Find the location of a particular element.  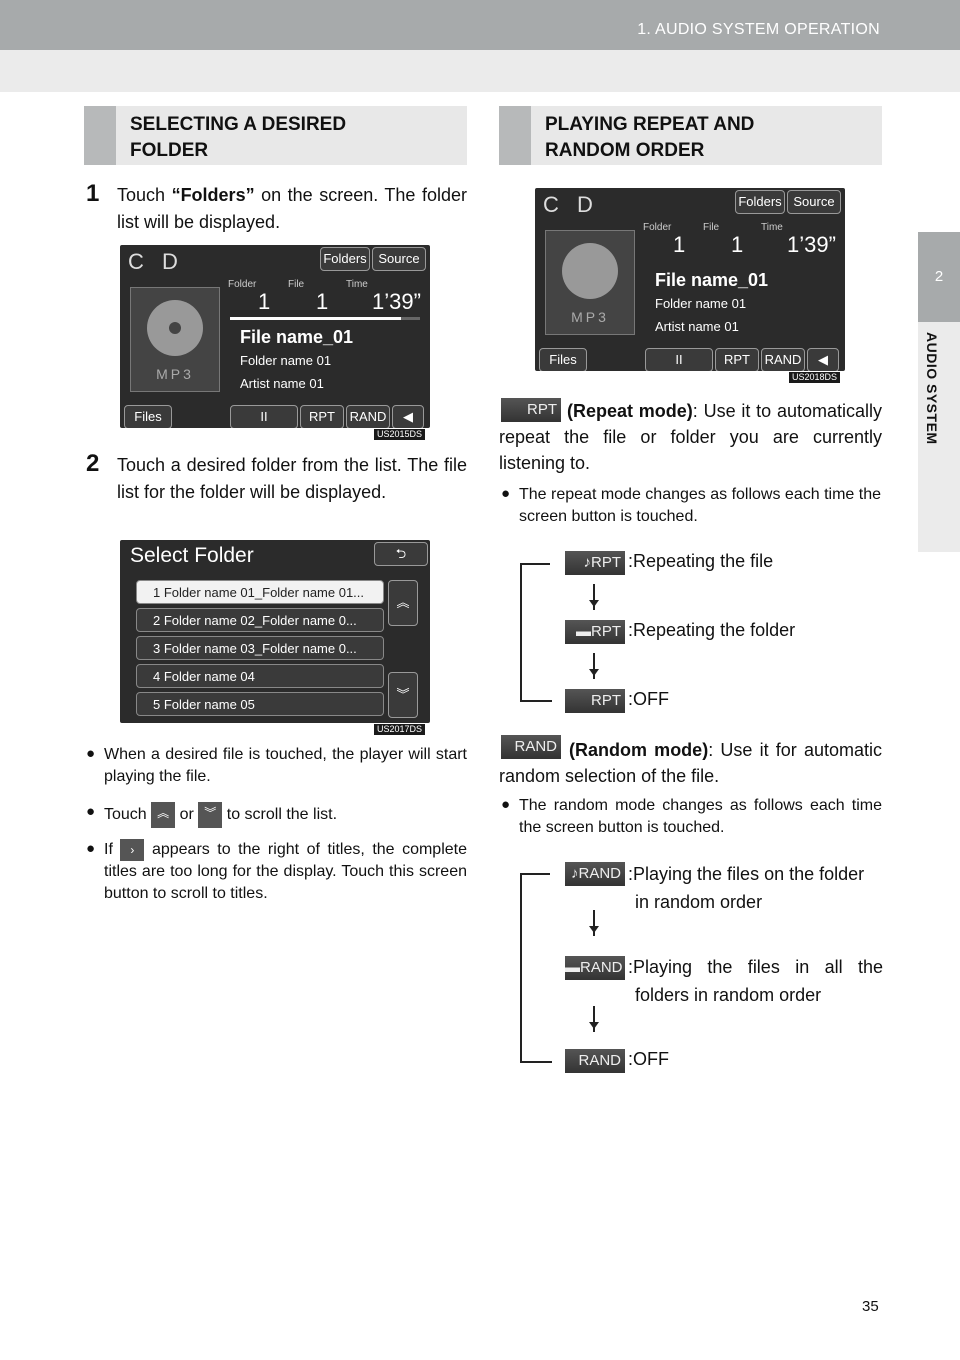

random-state: :OFF is located at coordinates (648, 1059).